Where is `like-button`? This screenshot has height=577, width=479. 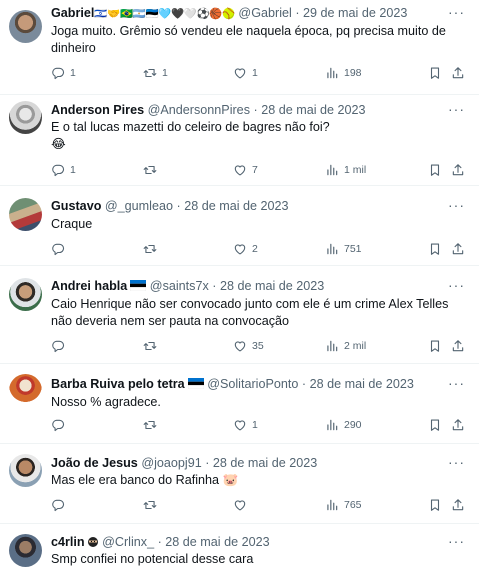
like-button is located at coordinates (240, 505).